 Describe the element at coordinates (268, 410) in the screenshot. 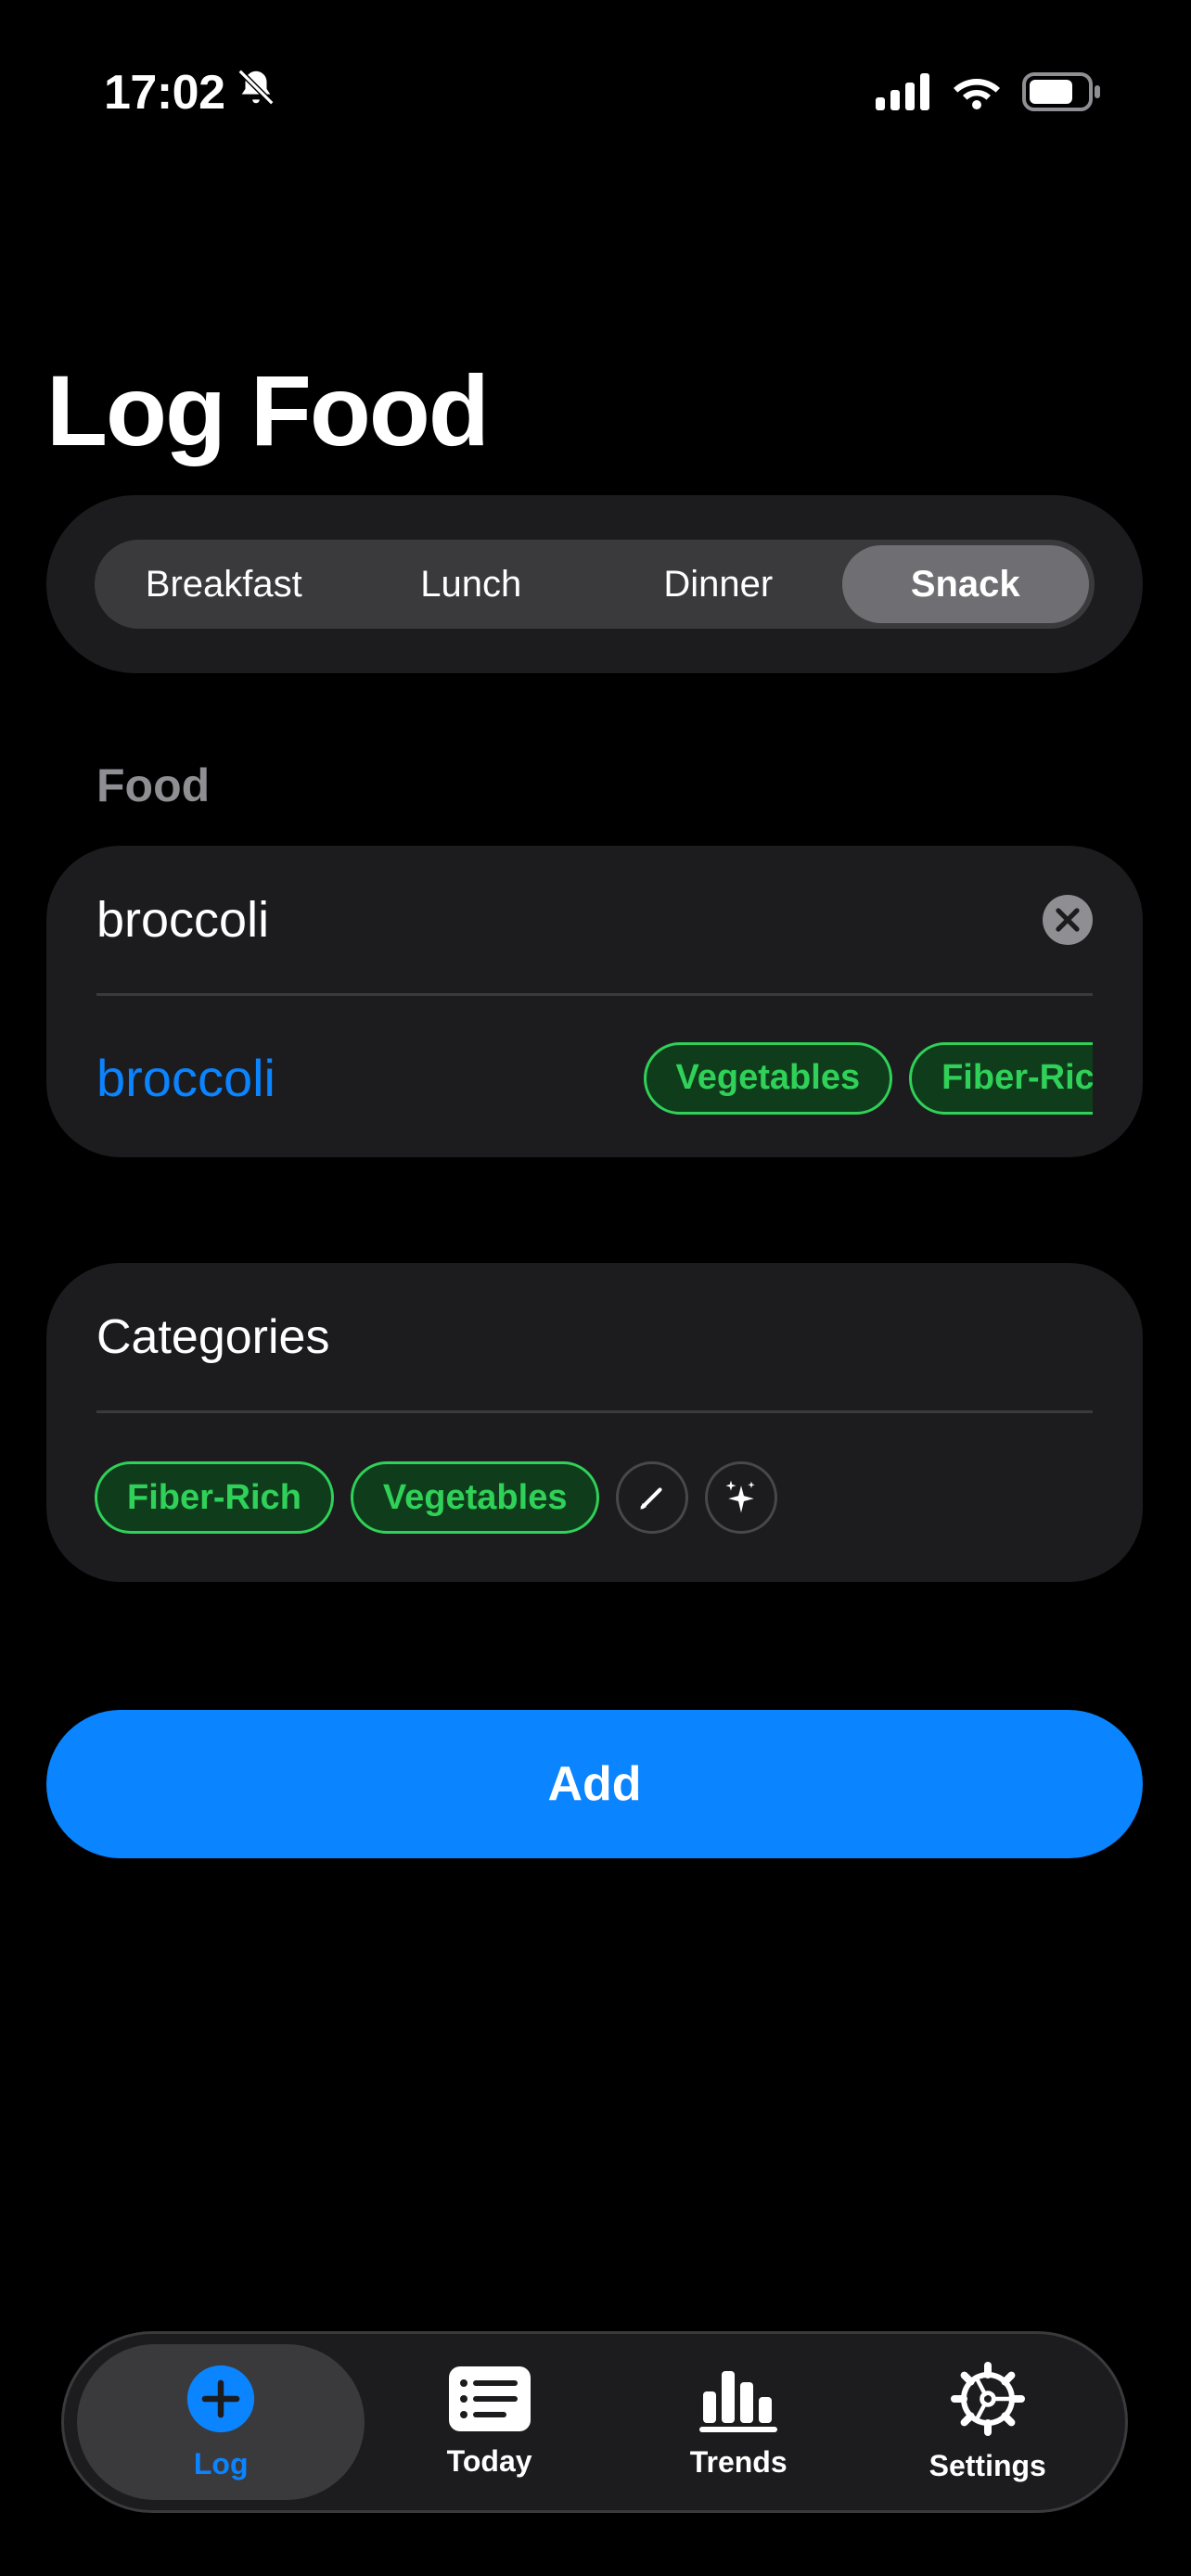

I see `page-title: Log Food` at that location.